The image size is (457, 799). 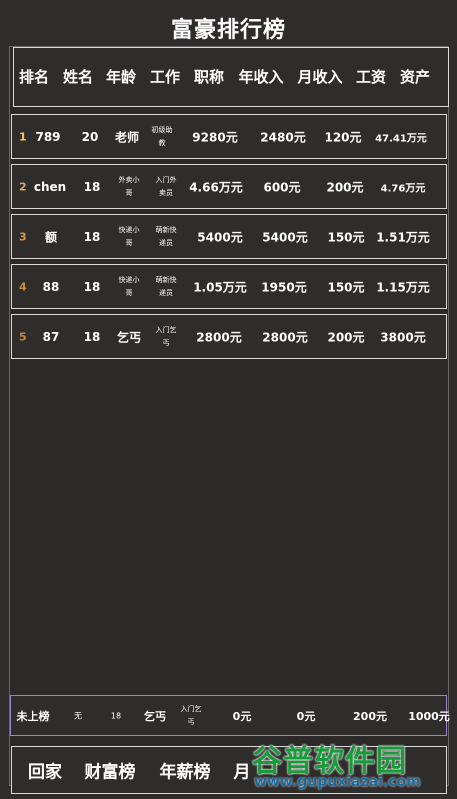 What do you see at coordinates (401, 138) in the screenshot?
I see `row-assets: 47.41万元` at bounding box center [401, 138].